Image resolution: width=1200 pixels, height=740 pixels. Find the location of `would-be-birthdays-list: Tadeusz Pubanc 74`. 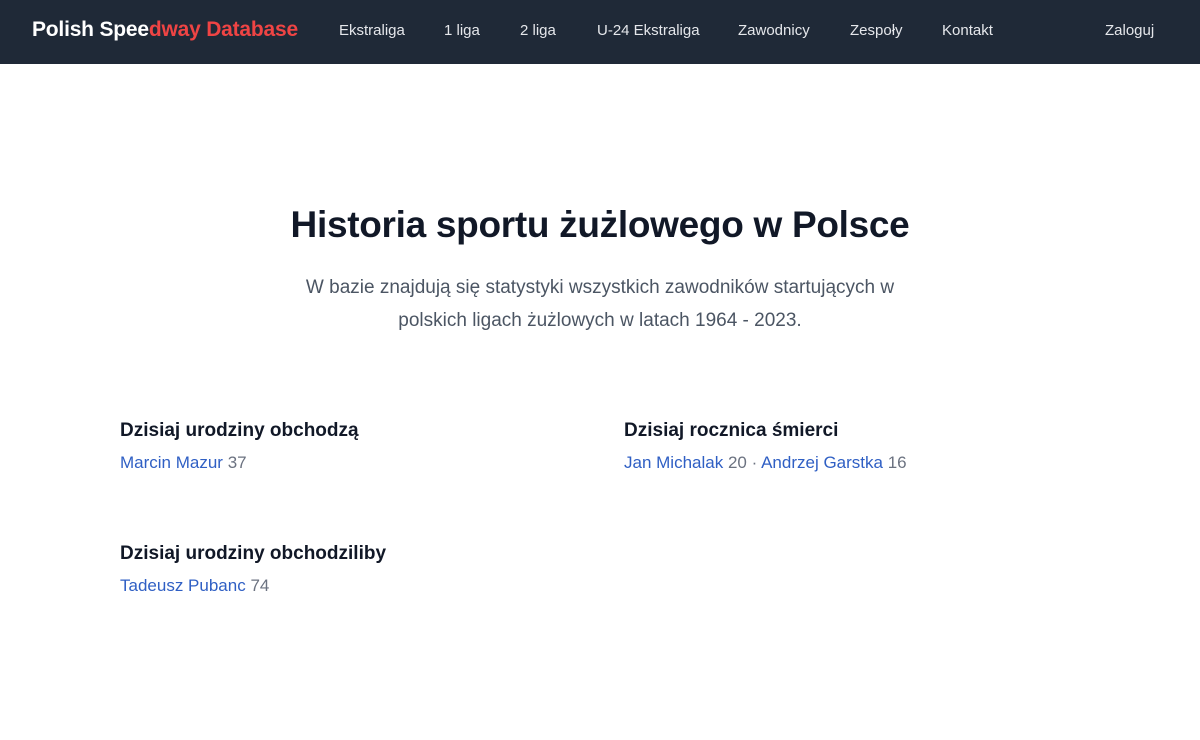

would-be-birthdays-list: Tadeusz Pubanc 74 is located at coordinates (194, 586).